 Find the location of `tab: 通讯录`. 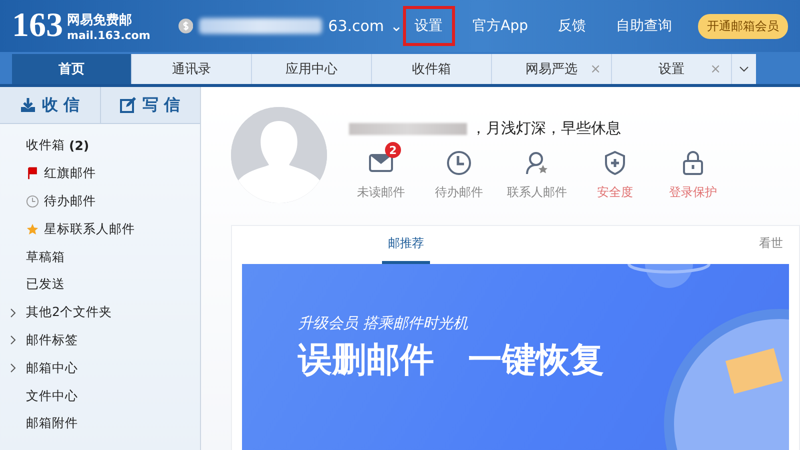

tab: 通讯录 is located at coordinates (192, 69).